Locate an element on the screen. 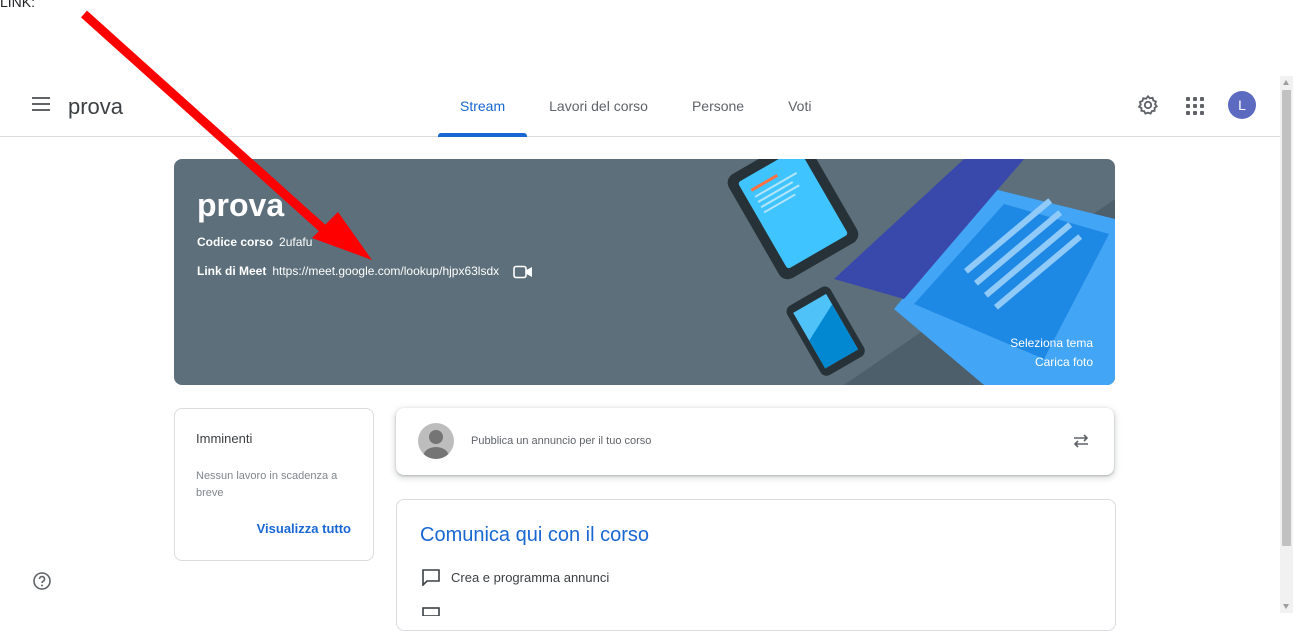  help-icon is located at coordinates (42, 581).